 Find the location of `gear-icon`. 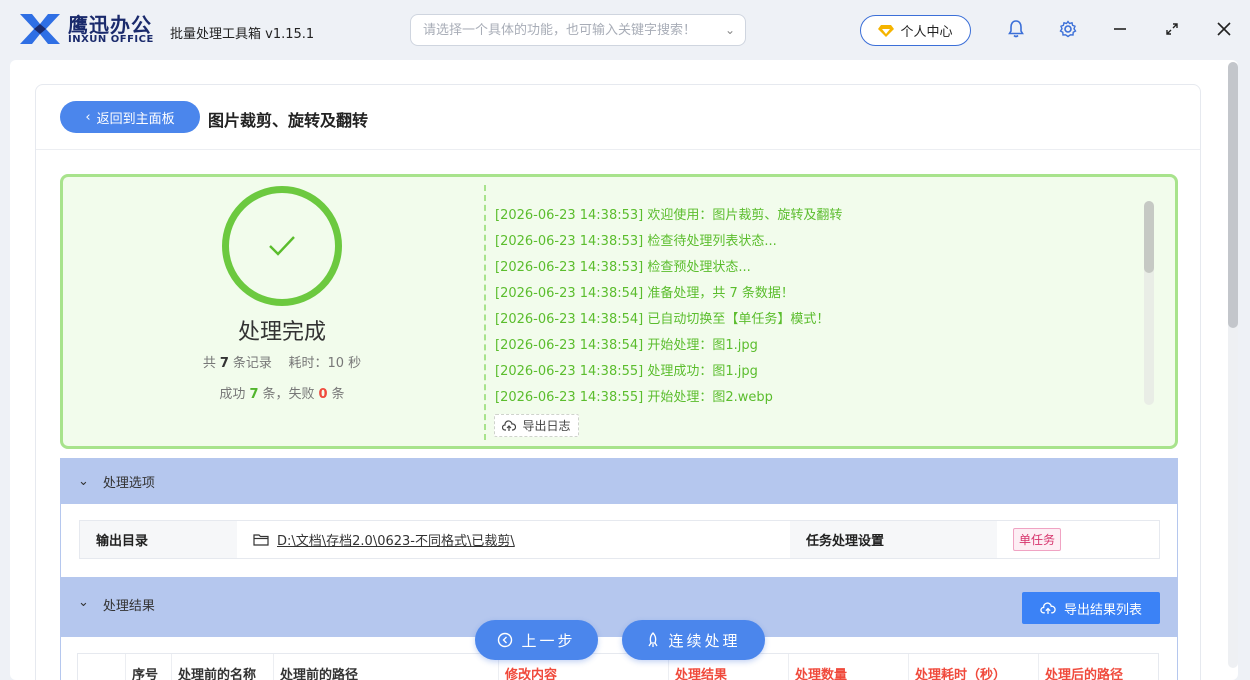

gear-icon is located at coordinates (1068, 29).